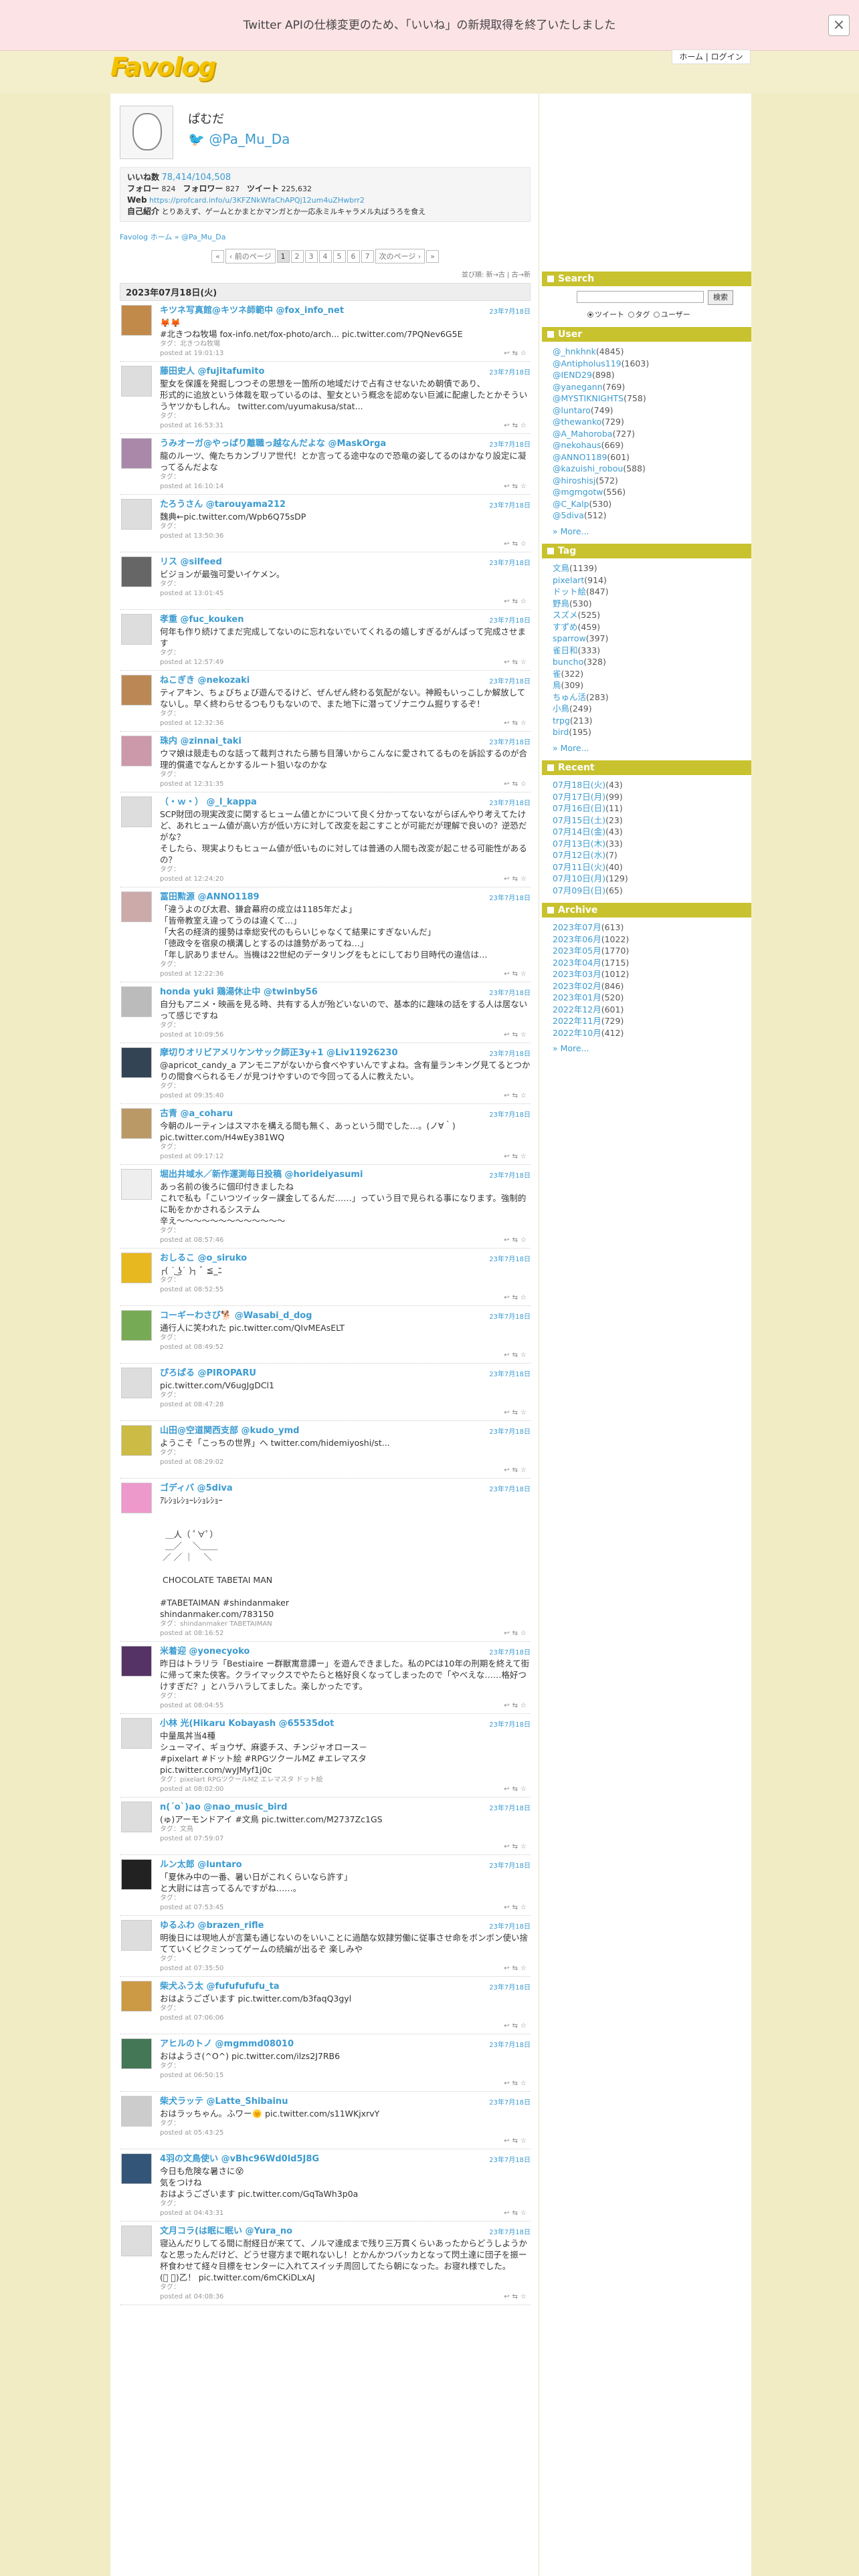 The image size is (859, 2576). Describe the element at coordinates (577, 422) in the screenshot. I see `user-item-link: @thewanko` at that location.